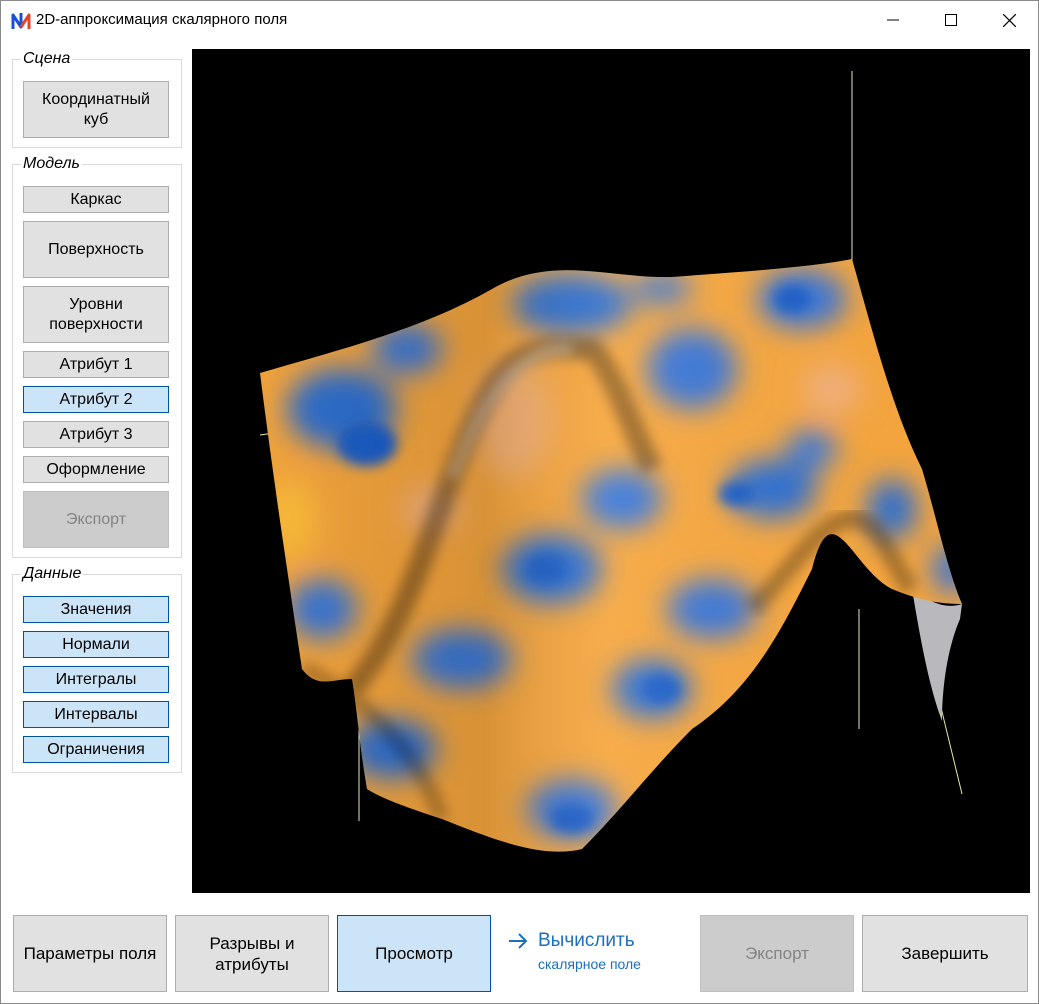 Image resolution: width=1039 pixels, height=1004 pixels. I want to click on view-button: Просмотр, so click(414, 953).